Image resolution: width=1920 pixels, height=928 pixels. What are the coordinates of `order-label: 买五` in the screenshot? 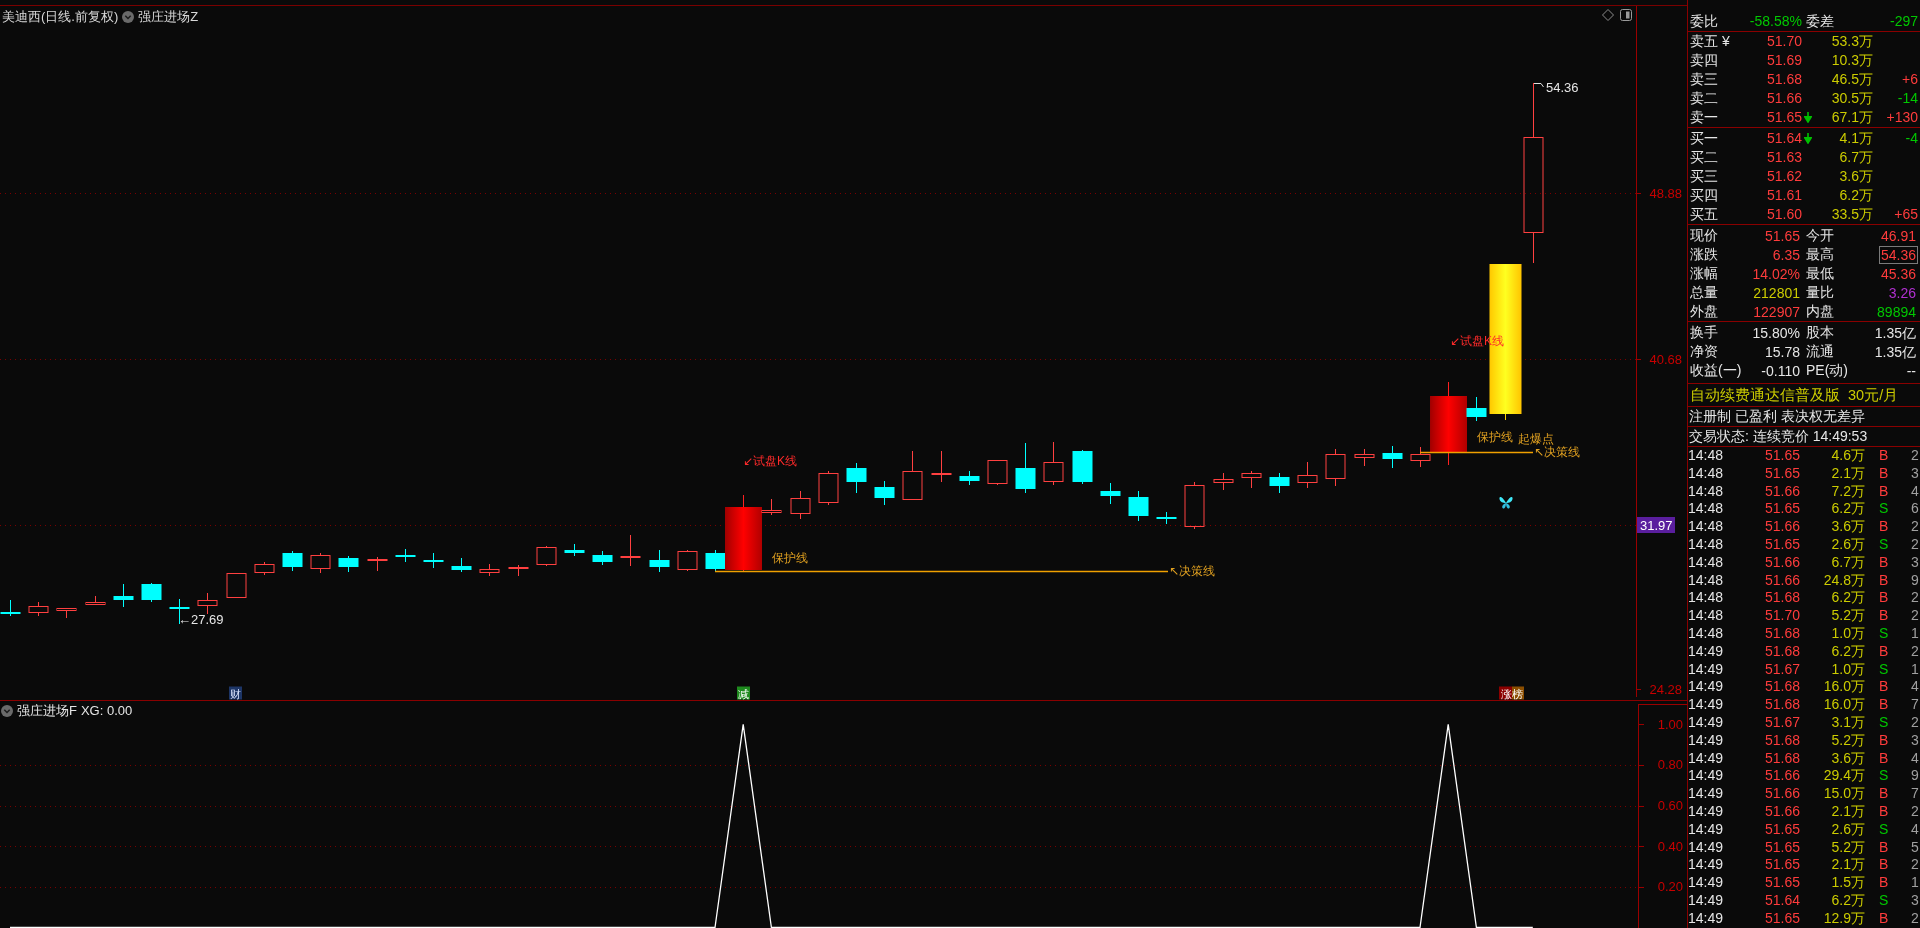 It's located at (1704, 214).